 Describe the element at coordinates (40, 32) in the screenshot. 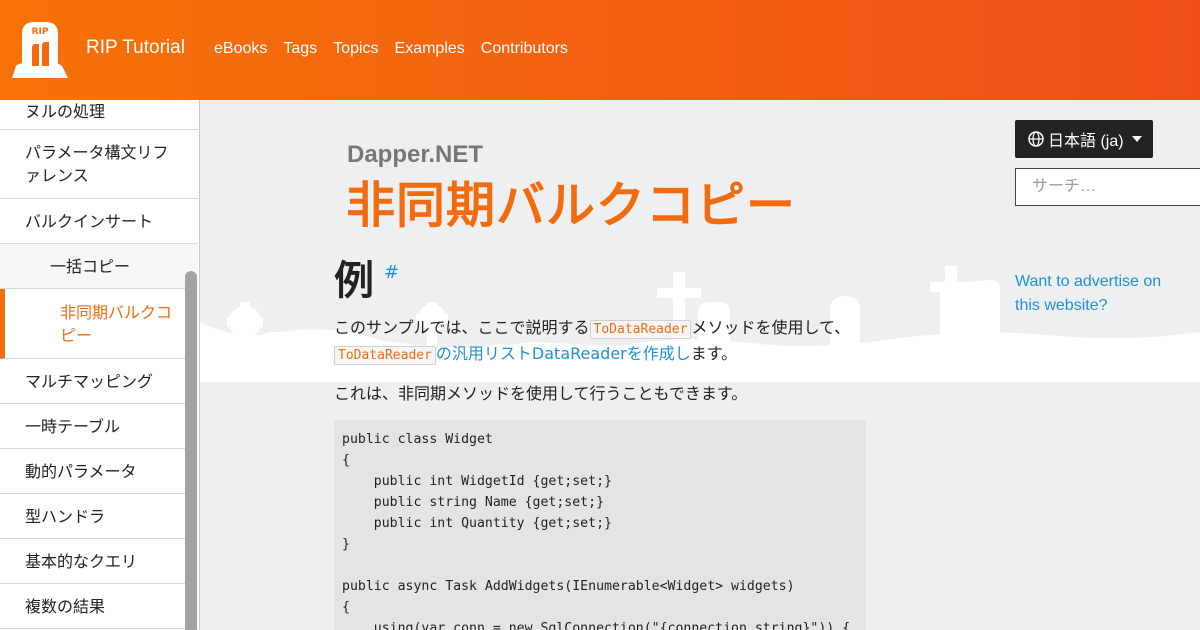

I see `logo-text: RIP` at that location.